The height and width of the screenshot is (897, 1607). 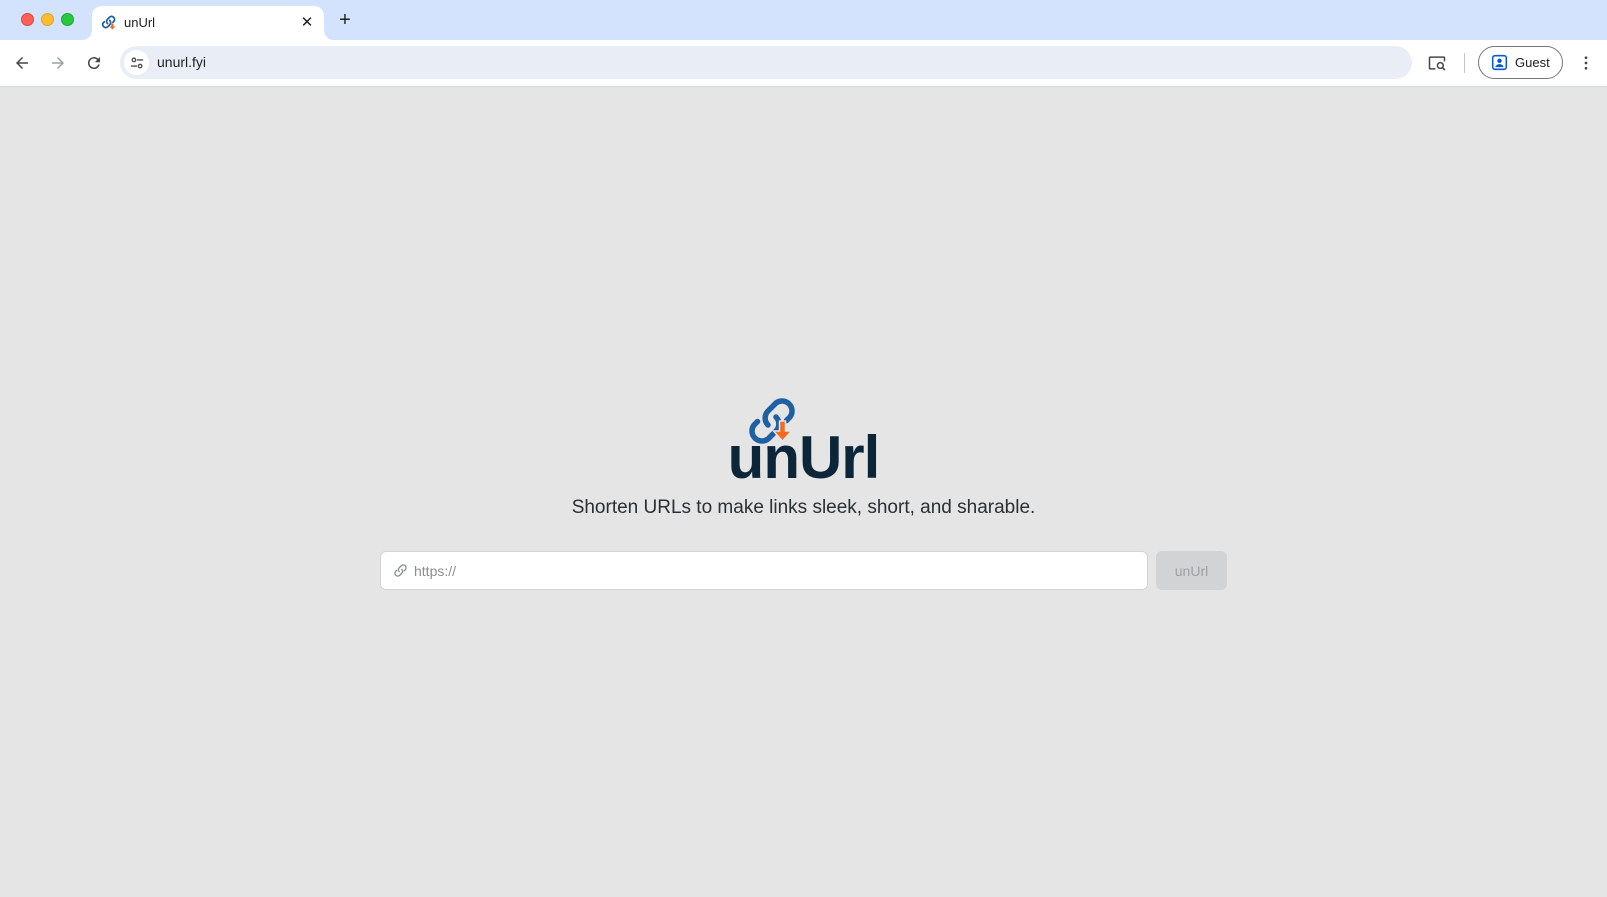 I want to click on url-field, so click(x=764, y=570).